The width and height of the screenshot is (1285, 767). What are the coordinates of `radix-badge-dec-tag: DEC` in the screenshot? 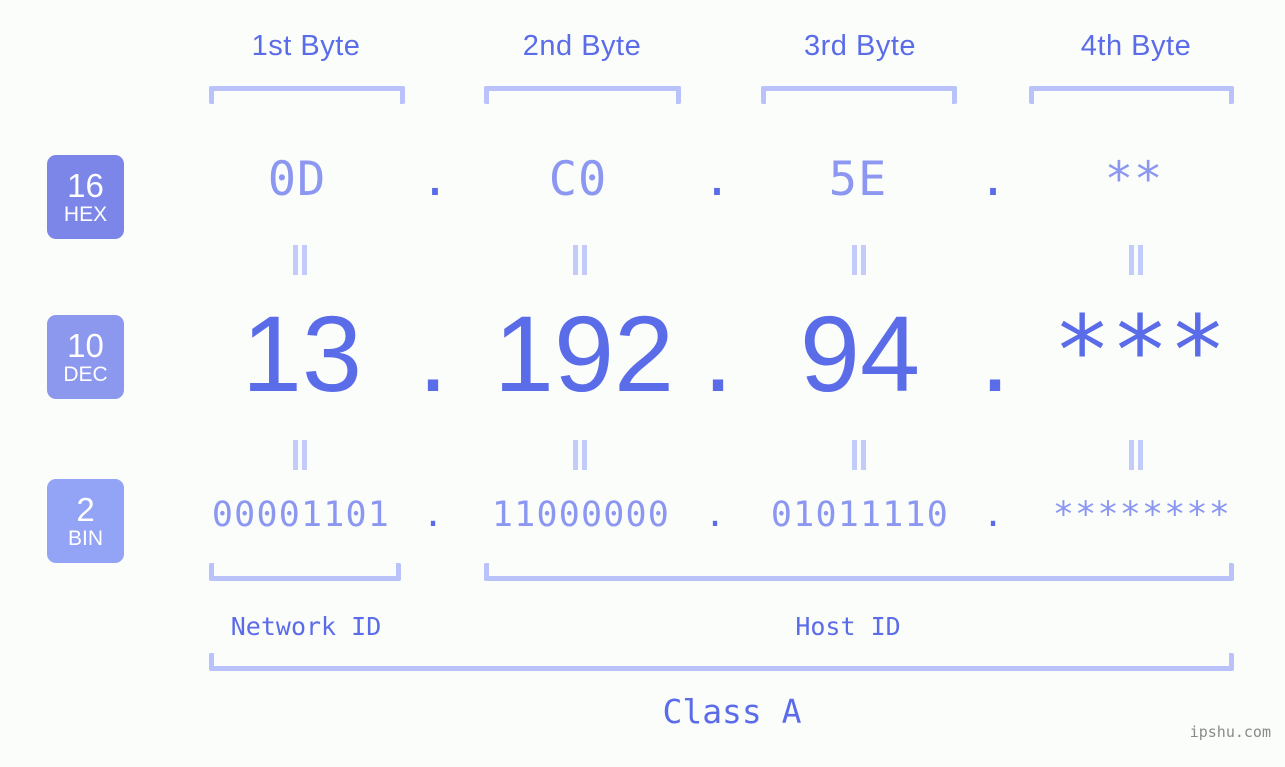 It's located at (85, 374).